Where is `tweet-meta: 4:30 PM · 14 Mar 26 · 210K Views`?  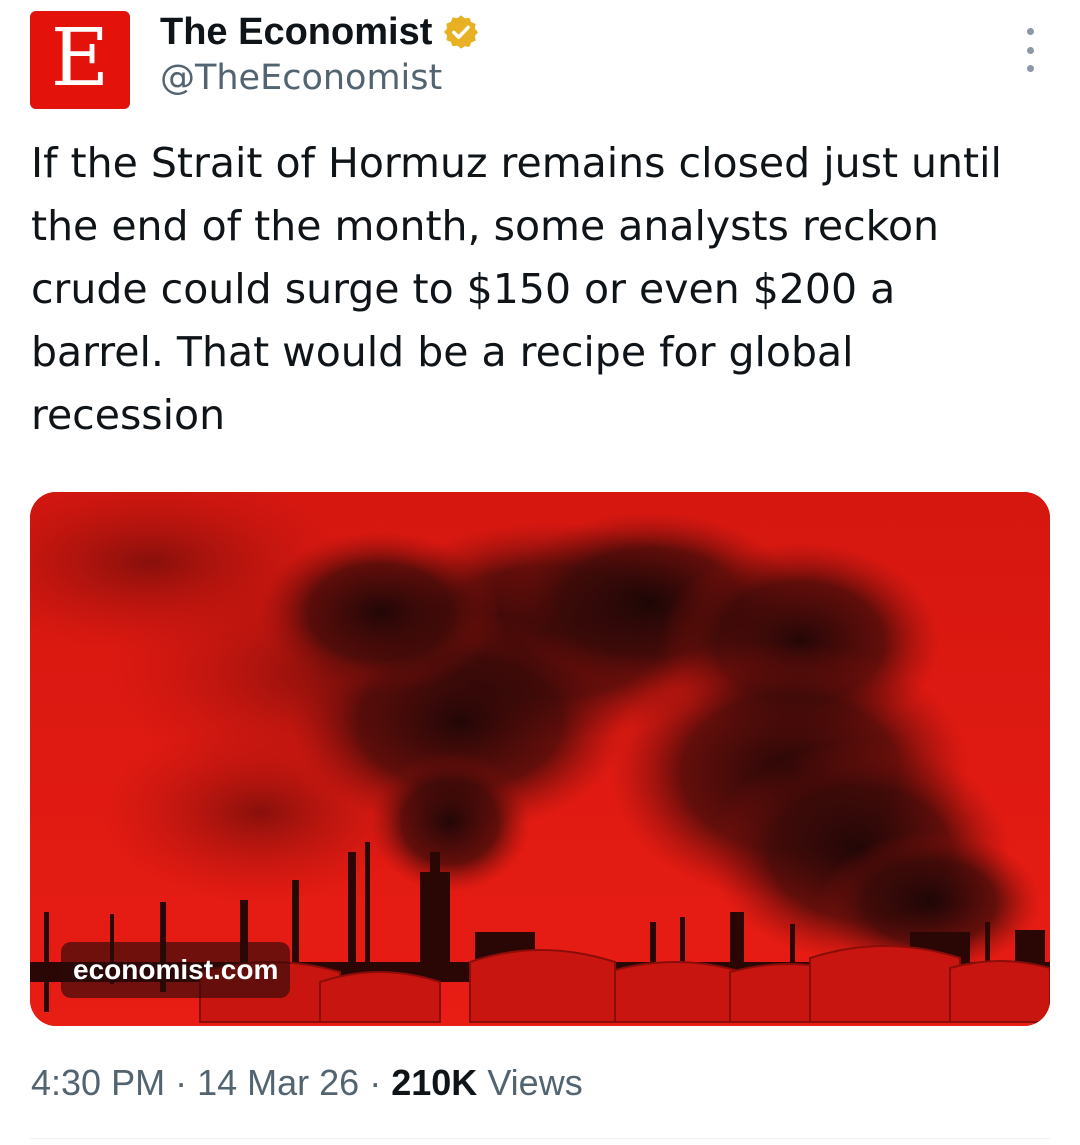
tweet-meta: 4:30 PM · 14 Mar 26 · 210K Views is located at coordinates (307, 1083).